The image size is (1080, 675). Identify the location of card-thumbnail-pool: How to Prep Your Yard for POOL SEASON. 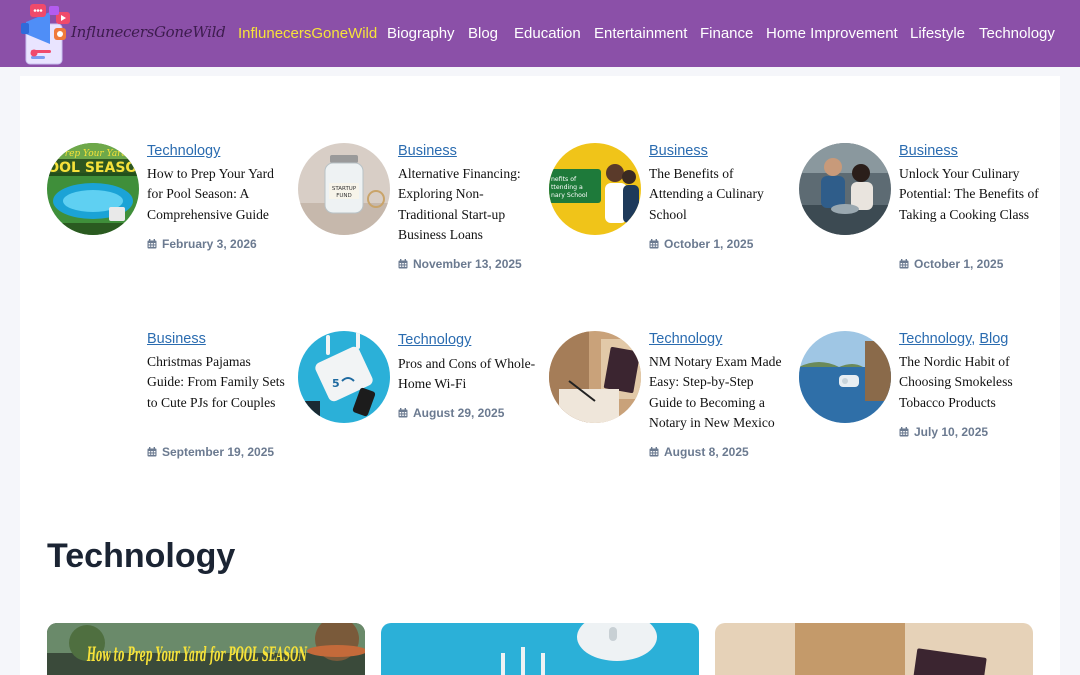
(206, 649).